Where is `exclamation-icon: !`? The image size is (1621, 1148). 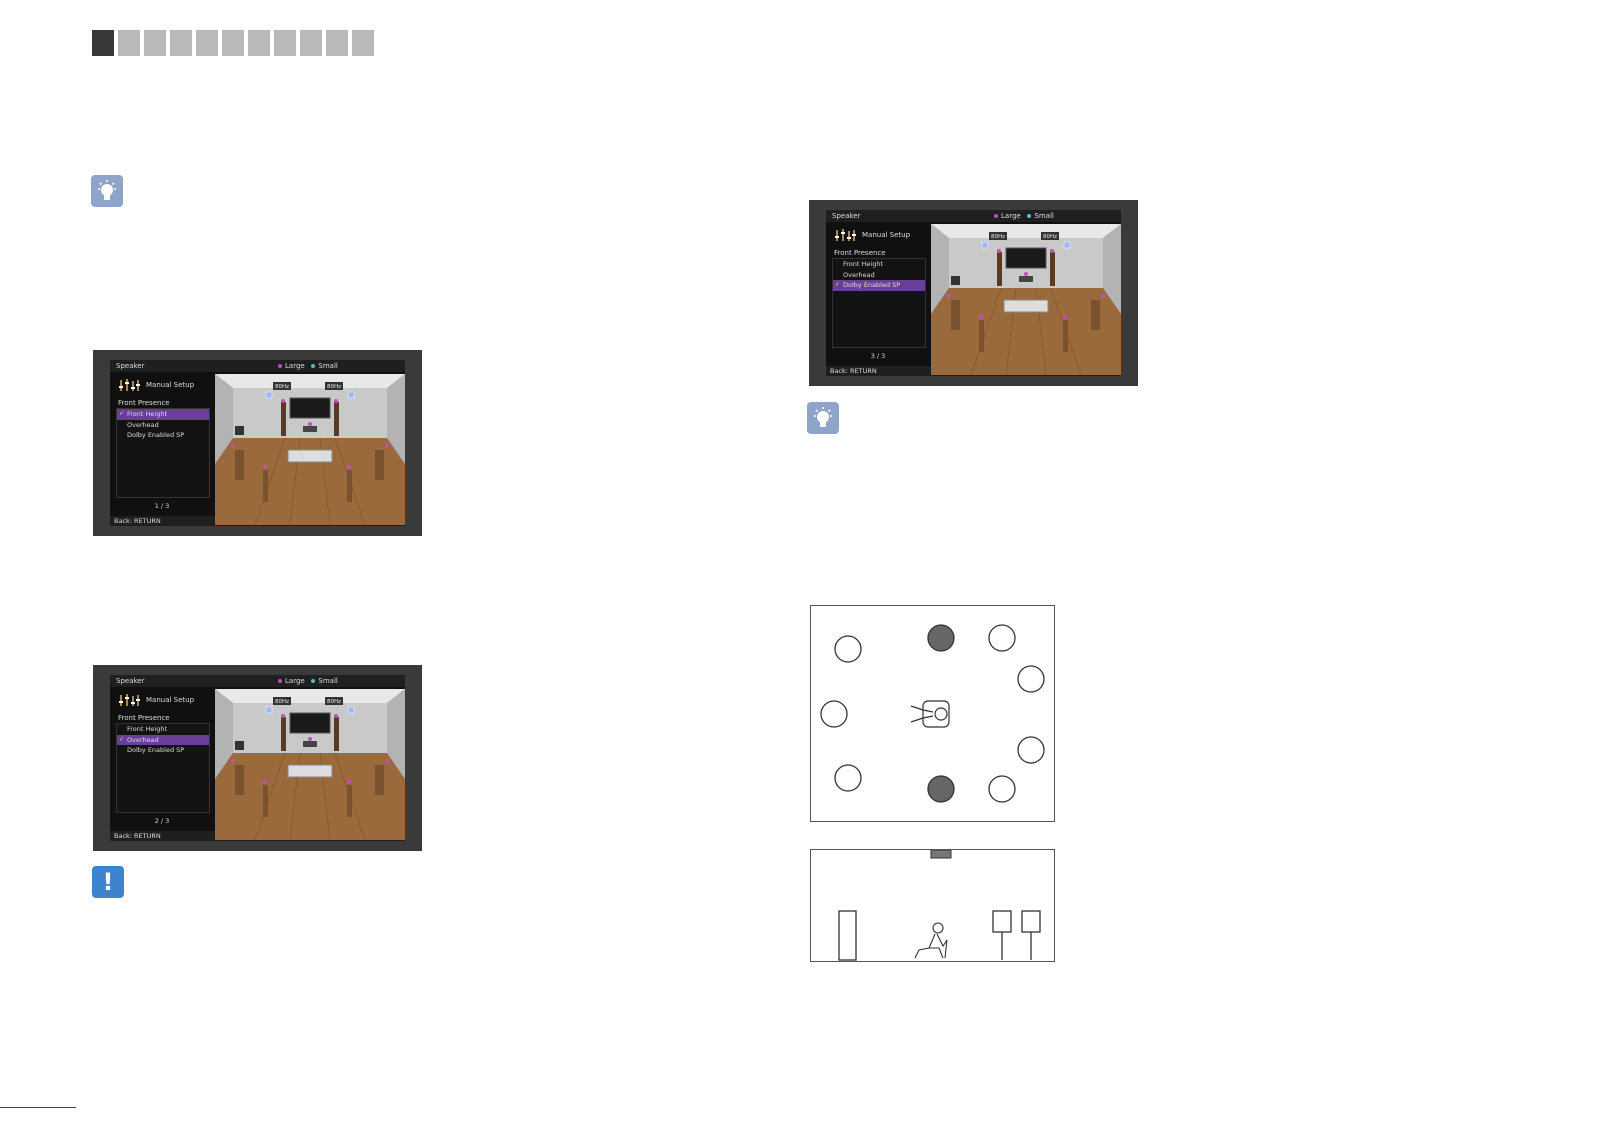
exclamation-icon: ! is located at coordinates (108, 882).